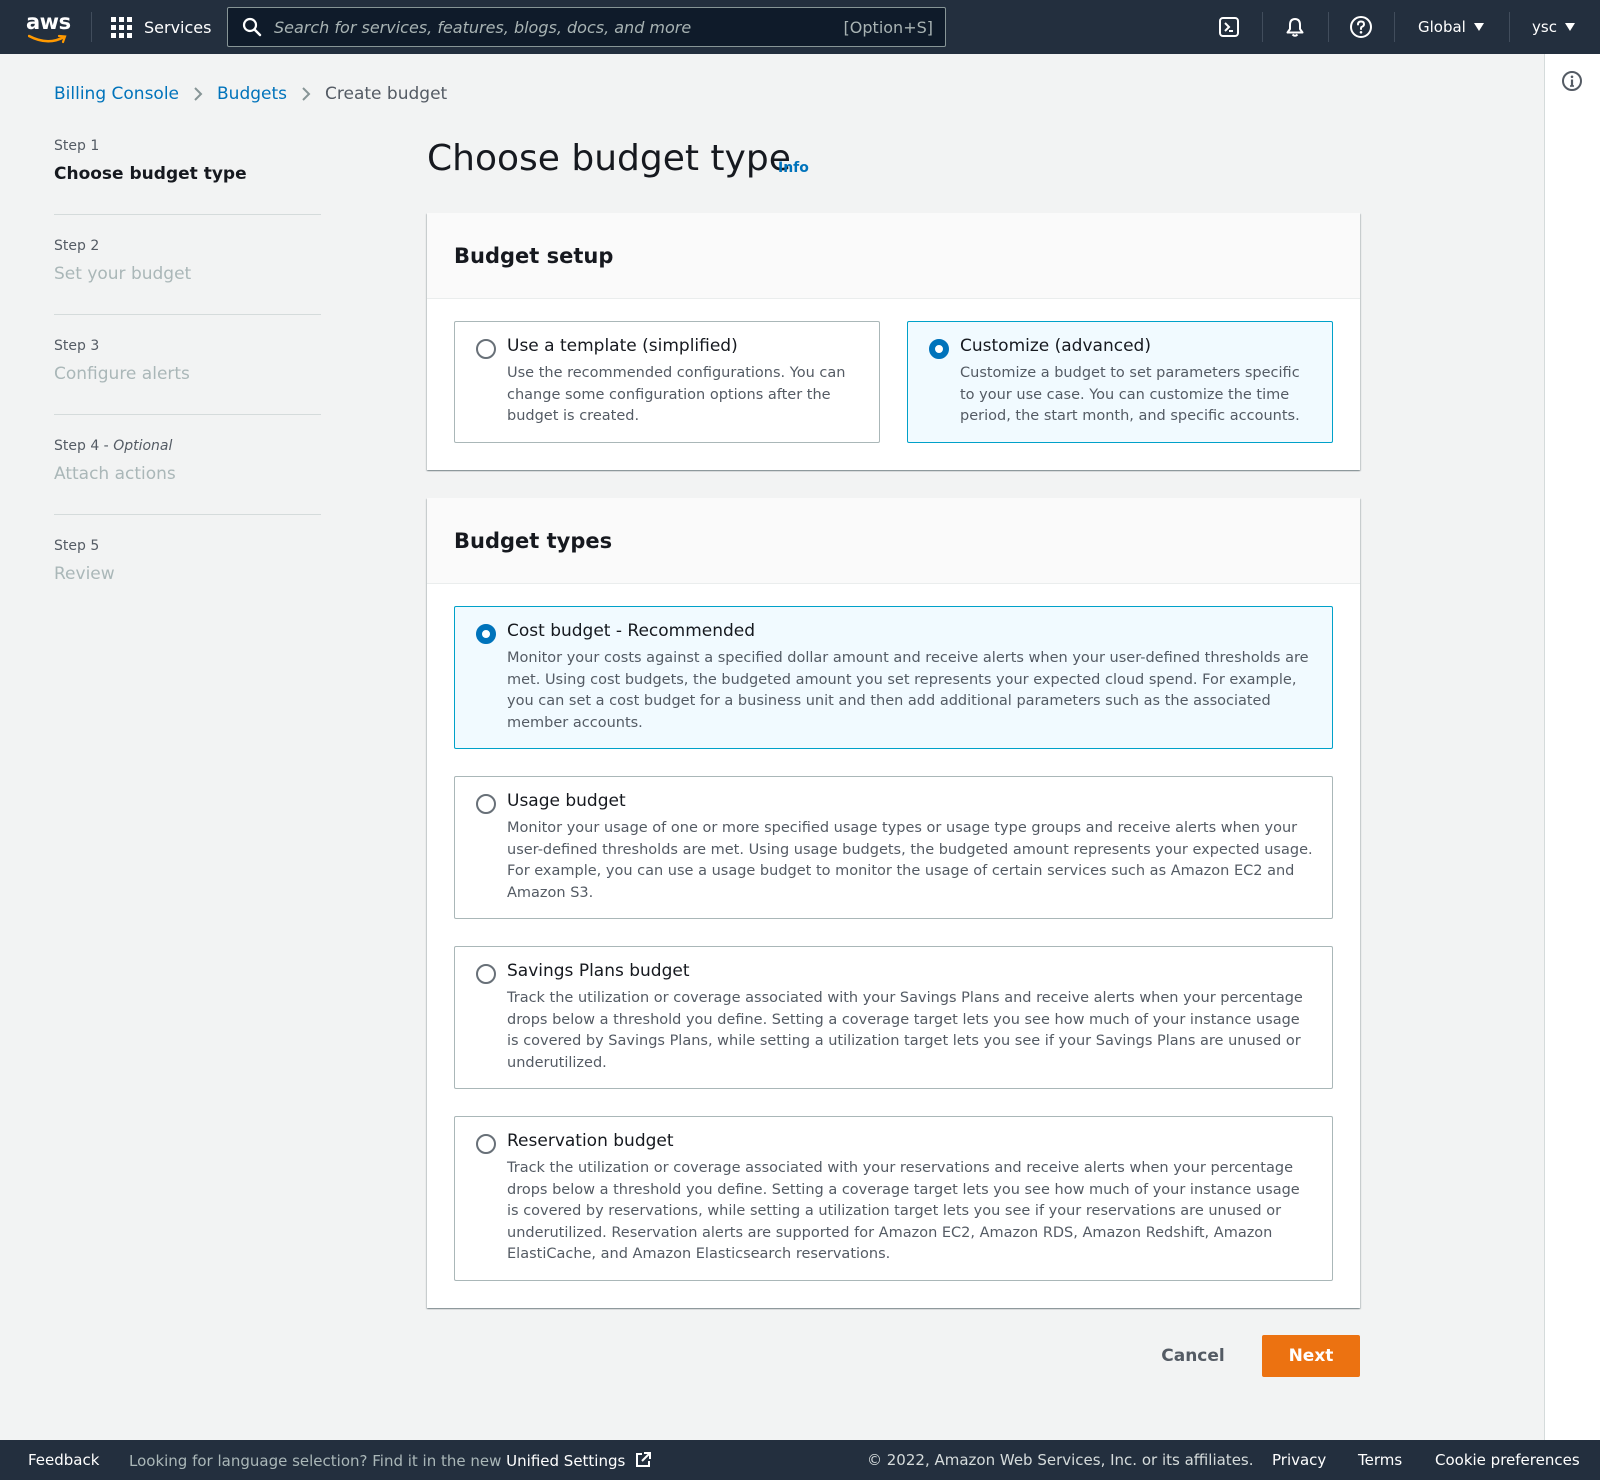 The height and width of the screenshot is (1480, 1600). Describe the element at coordinates (187, 561) in the screenshot. I see `step-5: Step 5 Review` at that location.